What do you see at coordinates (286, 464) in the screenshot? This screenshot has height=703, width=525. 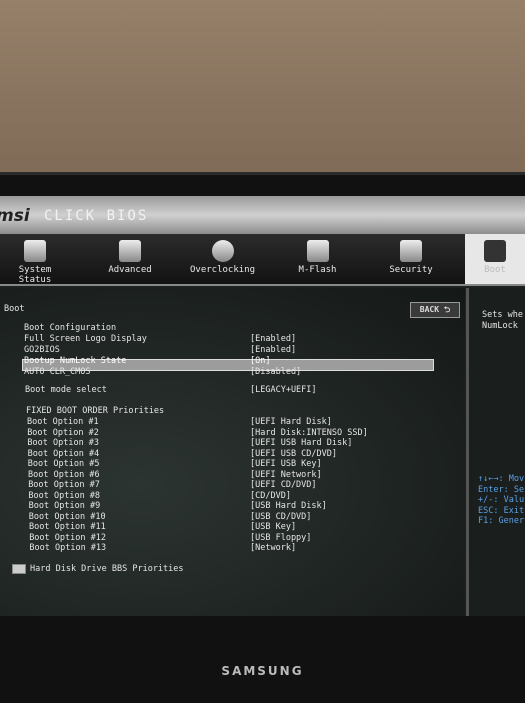 I see `boot-option-value: [UEFI USB Key]` at bounding box center [286, 464].